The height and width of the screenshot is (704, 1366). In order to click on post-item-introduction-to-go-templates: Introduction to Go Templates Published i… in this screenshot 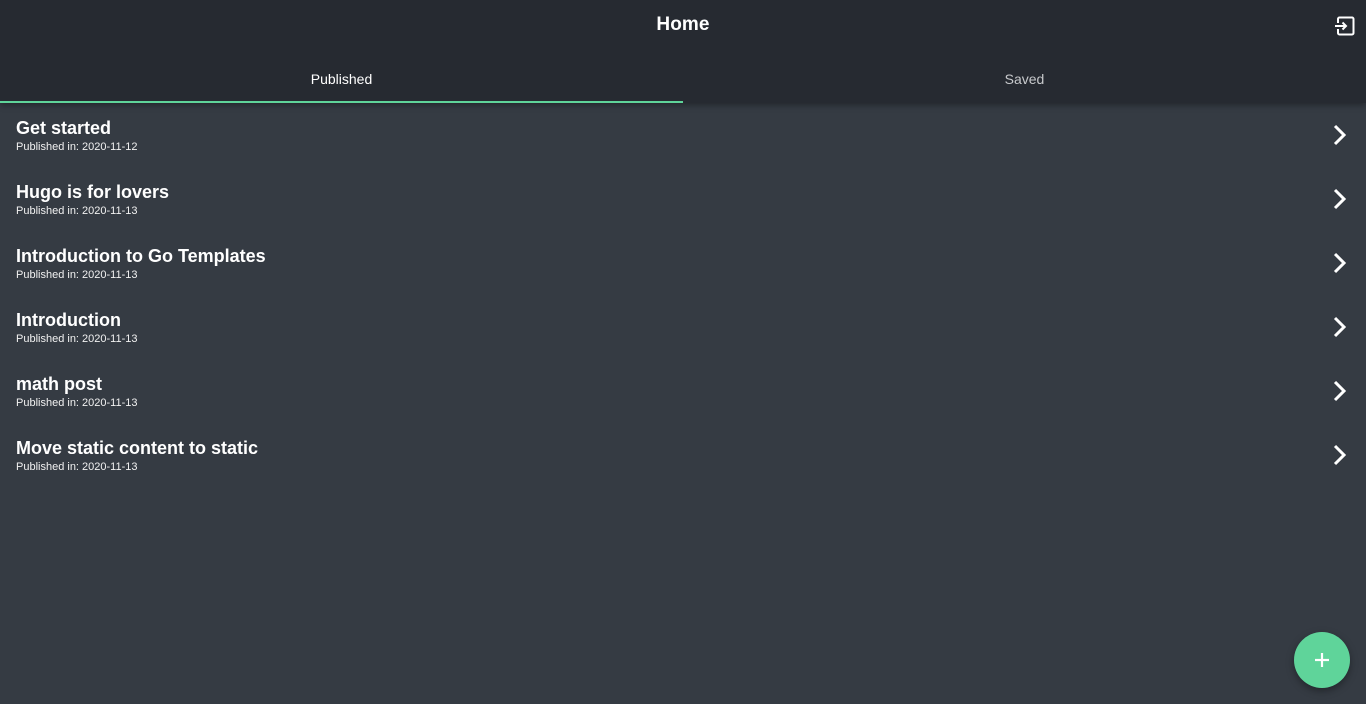, I will do `click(683, 263)`.